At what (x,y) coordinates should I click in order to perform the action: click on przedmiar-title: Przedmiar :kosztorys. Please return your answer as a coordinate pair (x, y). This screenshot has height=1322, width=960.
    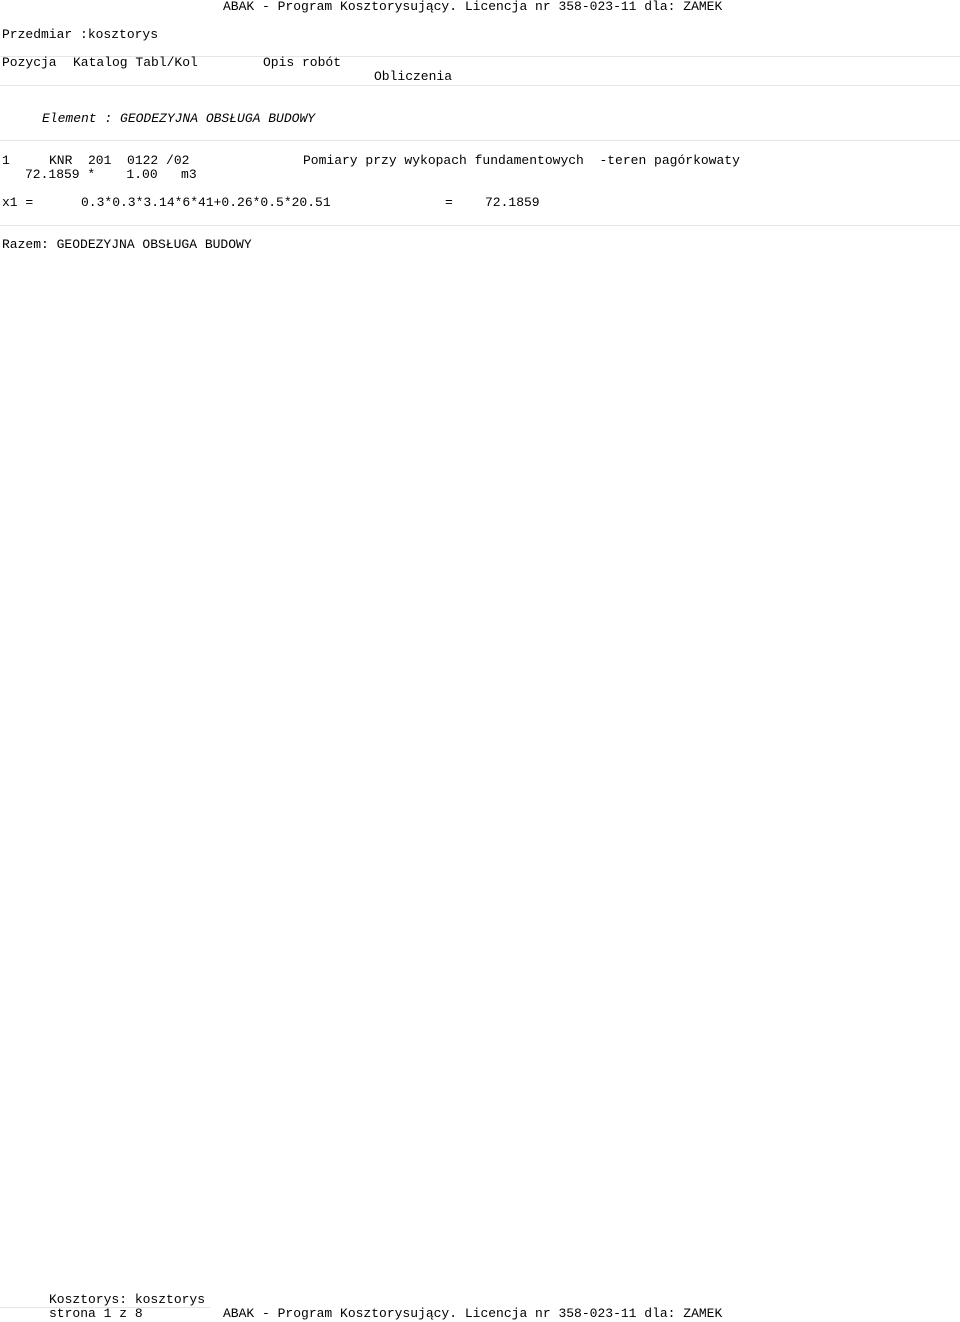
    Looking at the image, I should click on (80, 34).